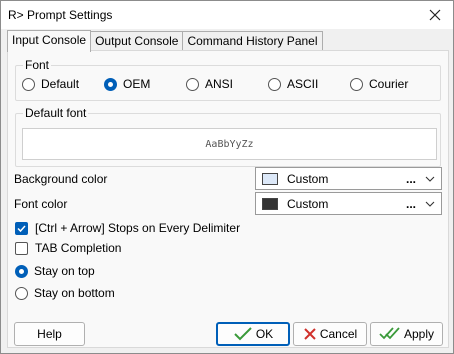 The height and width of the screenshot is (354, 454). Describe the element at coordinates (419, 334) in the screenshot. I see `apply-button-label: Apply` at that location.